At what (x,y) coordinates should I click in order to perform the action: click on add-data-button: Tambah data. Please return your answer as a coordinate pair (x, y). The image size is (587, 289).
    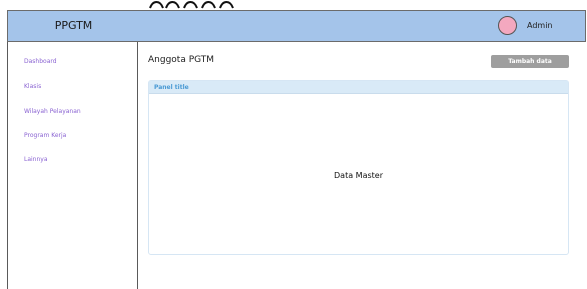
    Looking at the image, I should click on (530, 61).